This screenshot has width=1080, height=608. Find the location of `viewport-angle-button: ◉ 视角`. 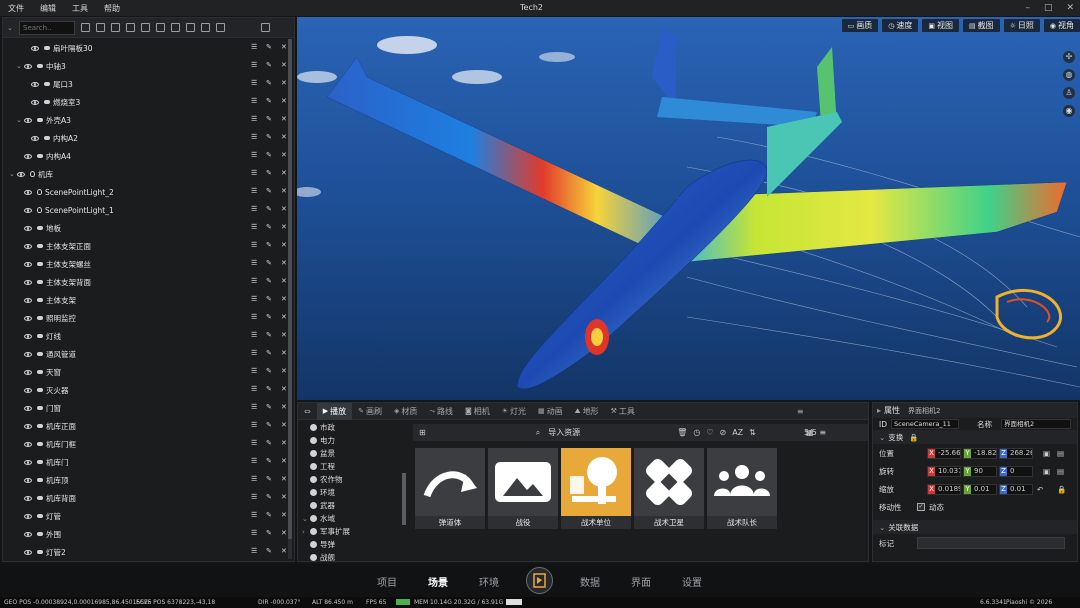

viewport-angle-button: ◉ 视角 is located at coordinates (1061, 25).